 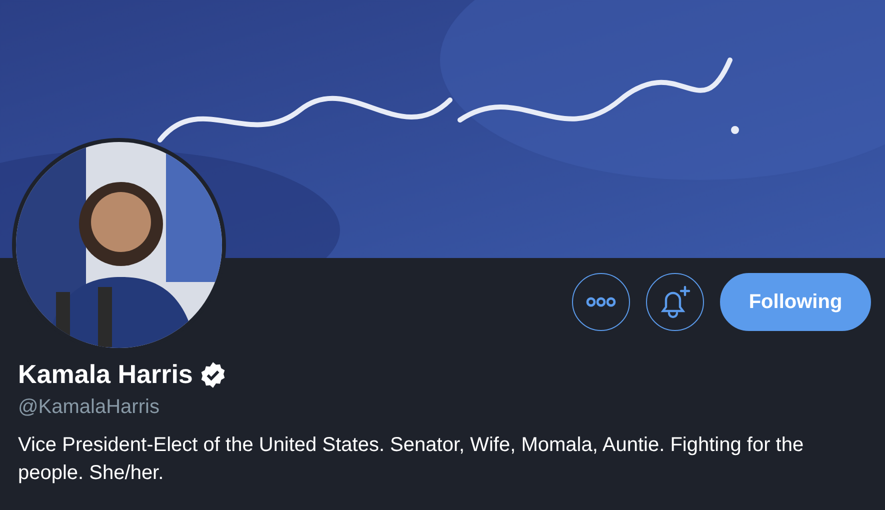 What do you see at coordinates (411, 459) in the screenshot?
I see `profile-bio: Vice President-Elect of the United States. Senator, Wife, Momala, Auntie. Fighting for the people. She/her.` at bounding box center [411, 459].